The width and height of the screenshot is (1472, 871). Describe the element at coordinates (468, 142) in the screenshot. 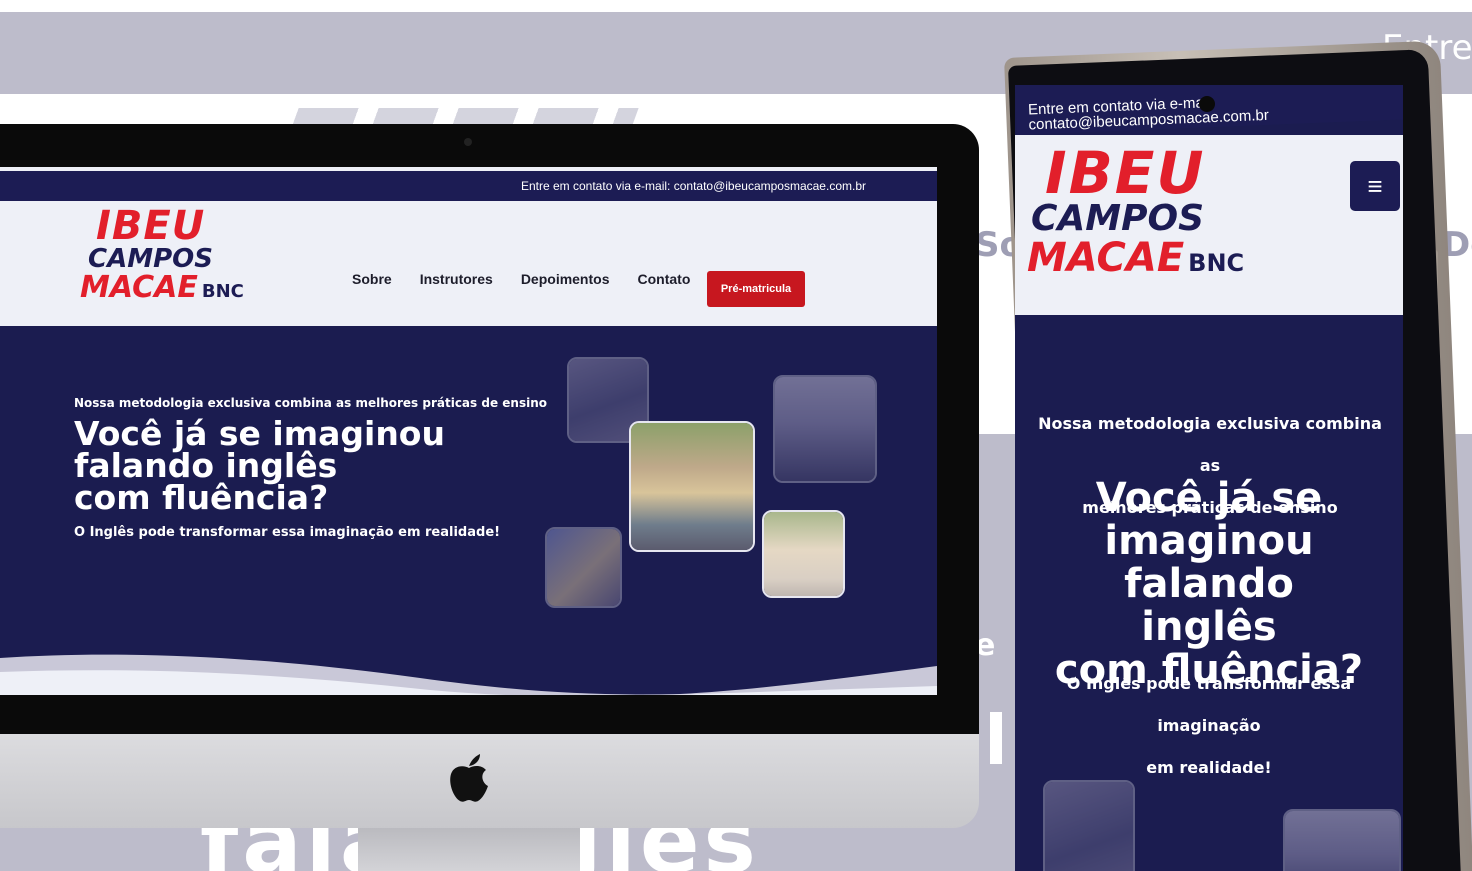

I see `imac-camera` at that location.